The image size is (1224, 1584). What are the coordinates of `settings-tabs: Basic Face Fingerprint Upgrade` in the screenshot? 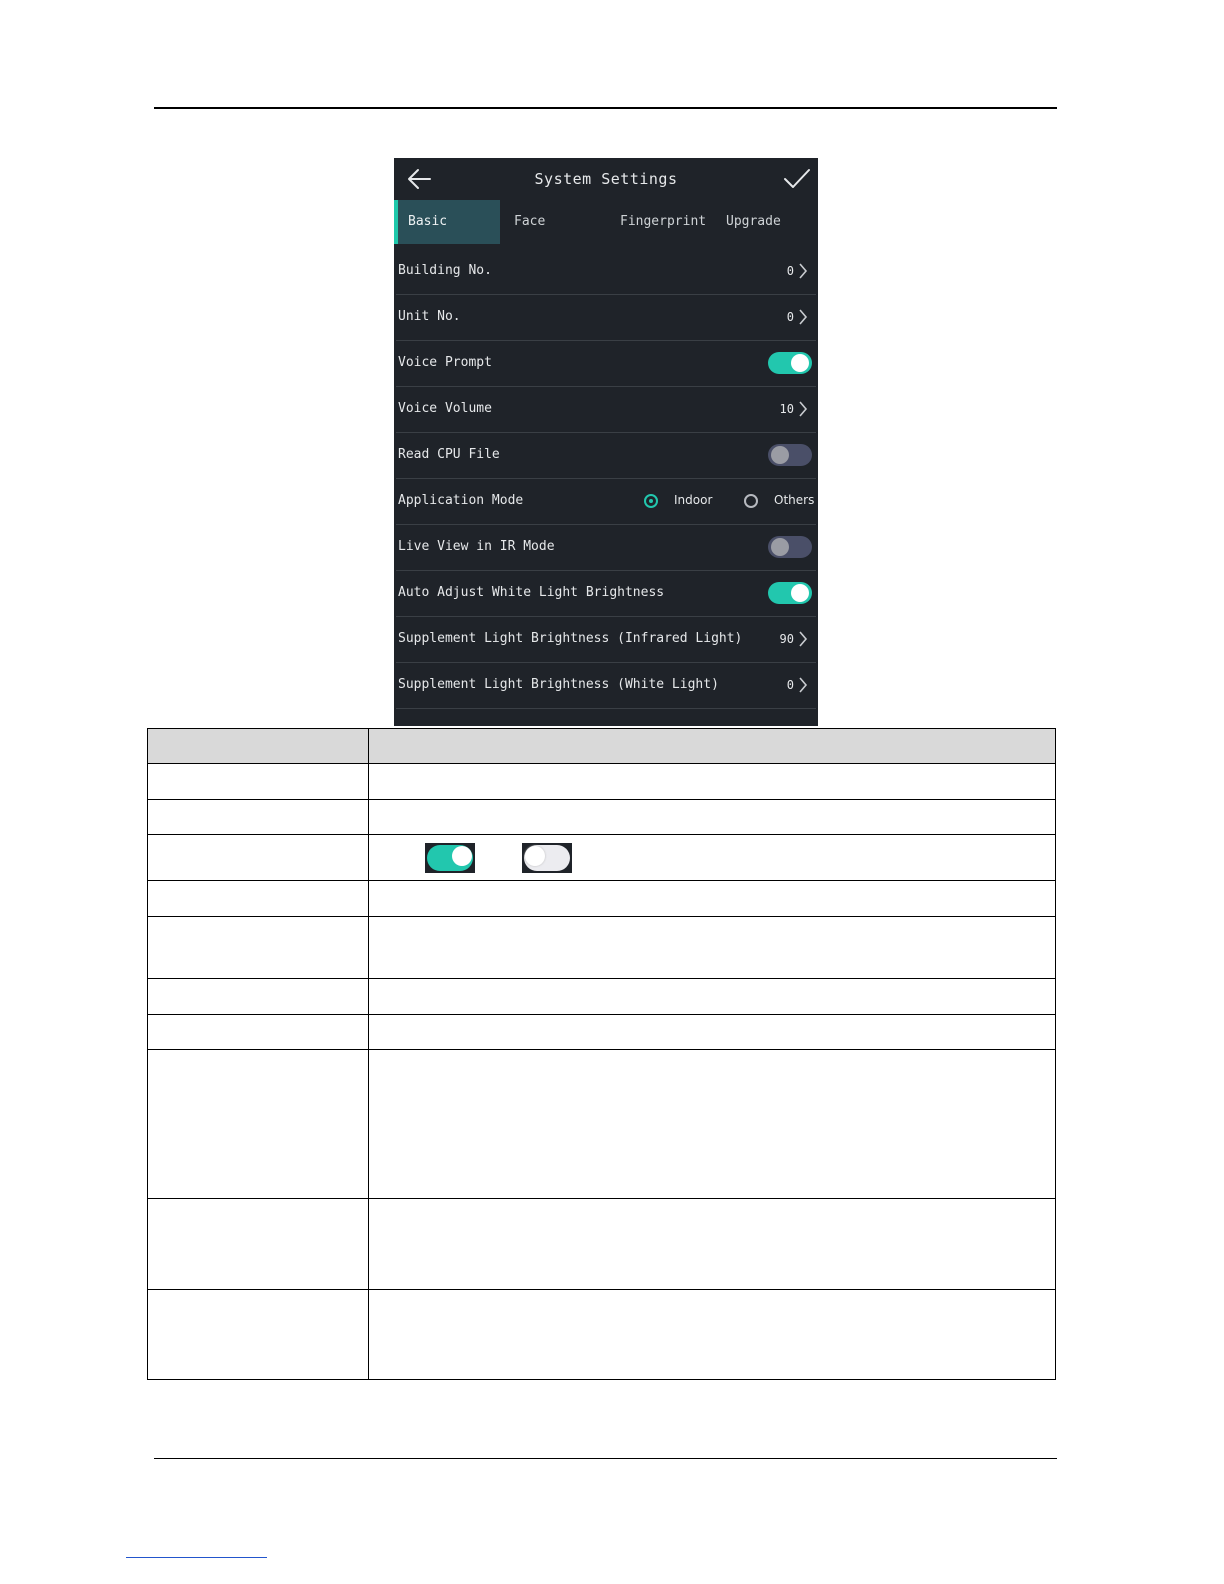 It's located at (606, 222).